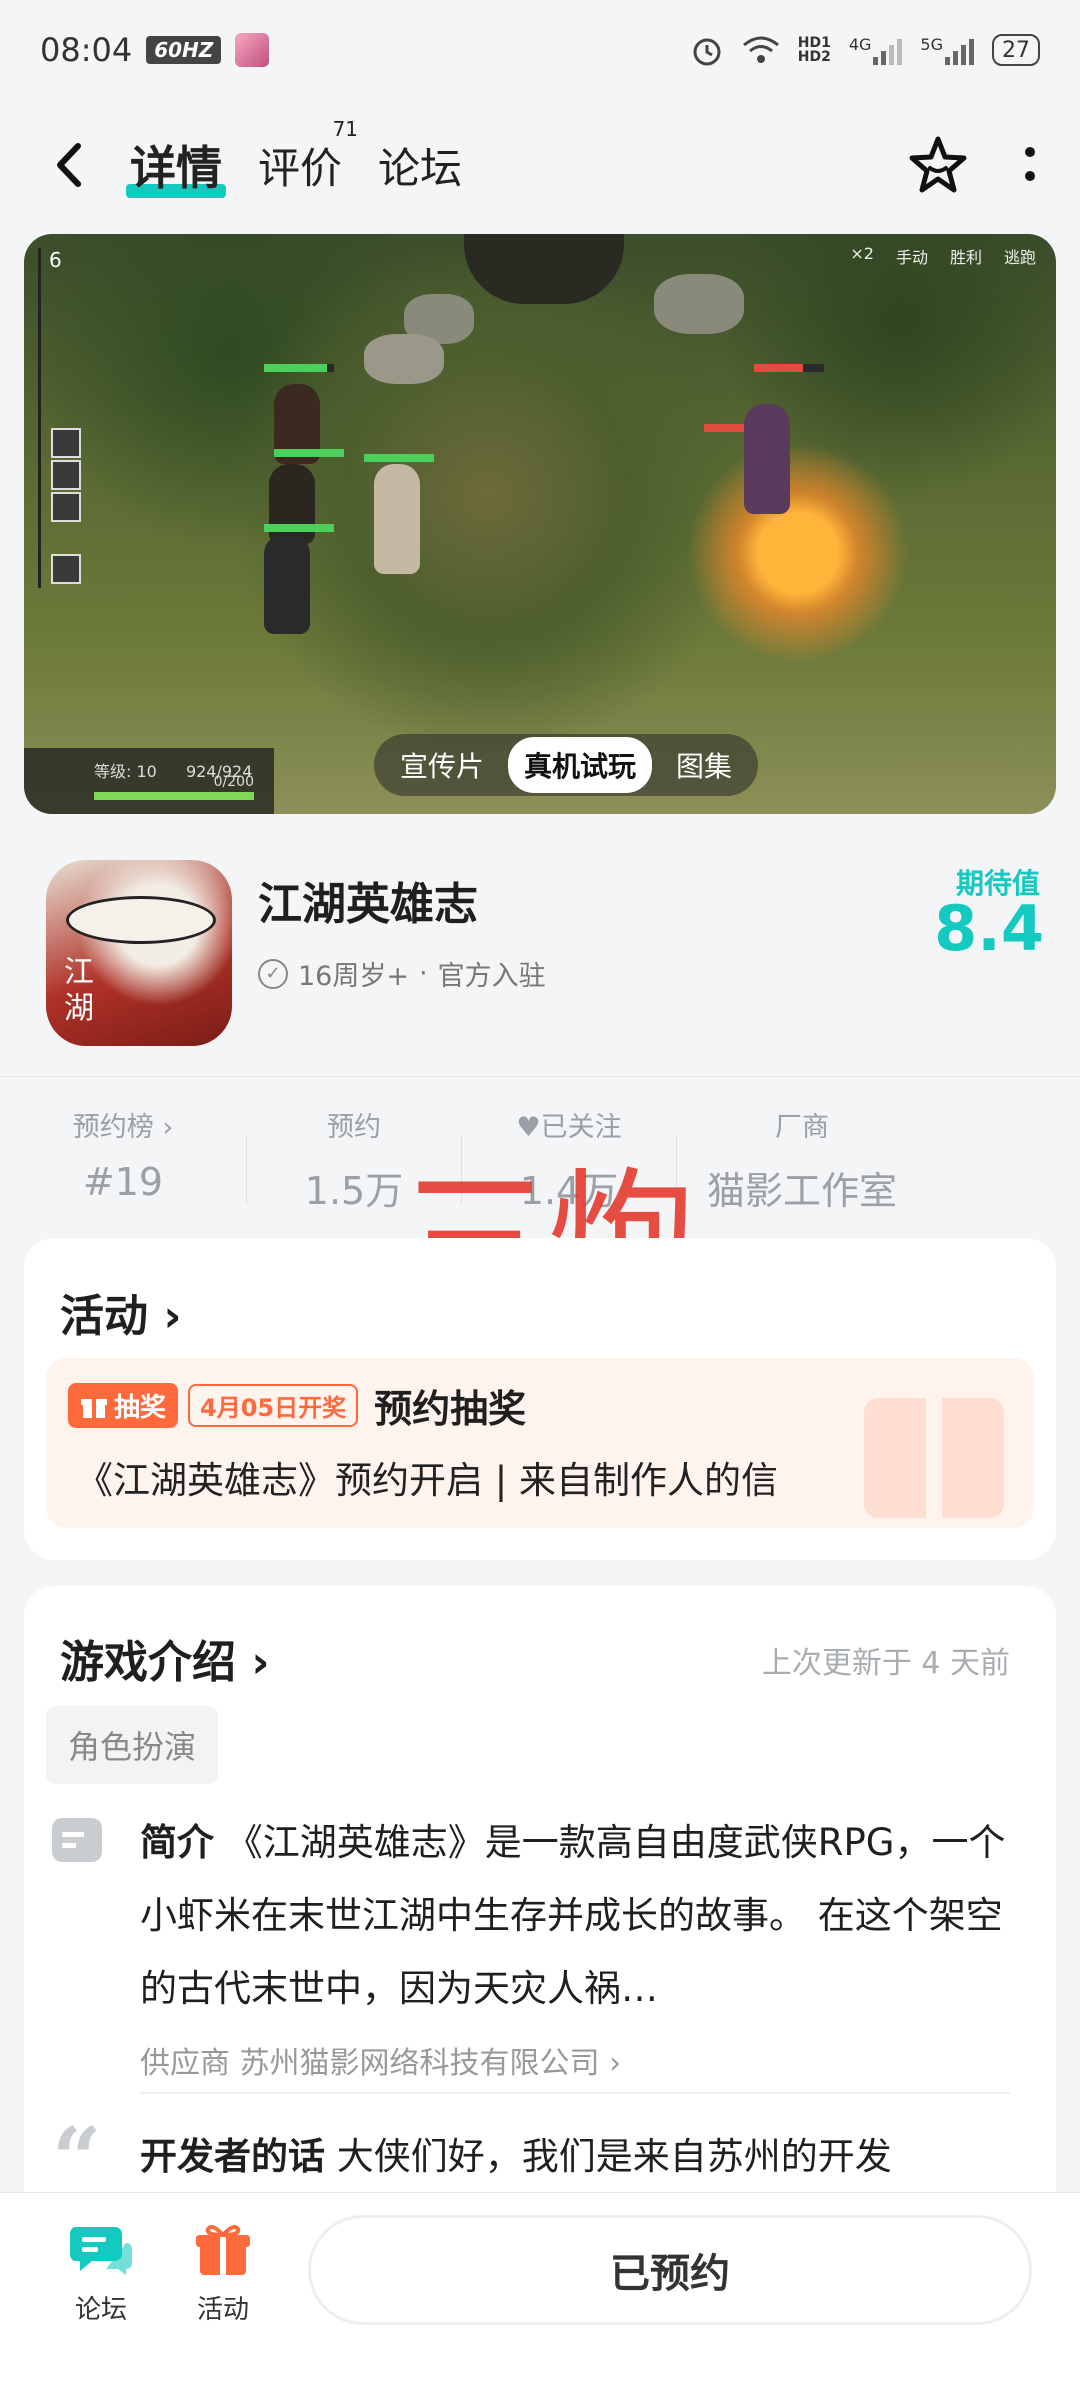  I want to click on refresh-rate-badge: 60HZ, so click(184, 50).